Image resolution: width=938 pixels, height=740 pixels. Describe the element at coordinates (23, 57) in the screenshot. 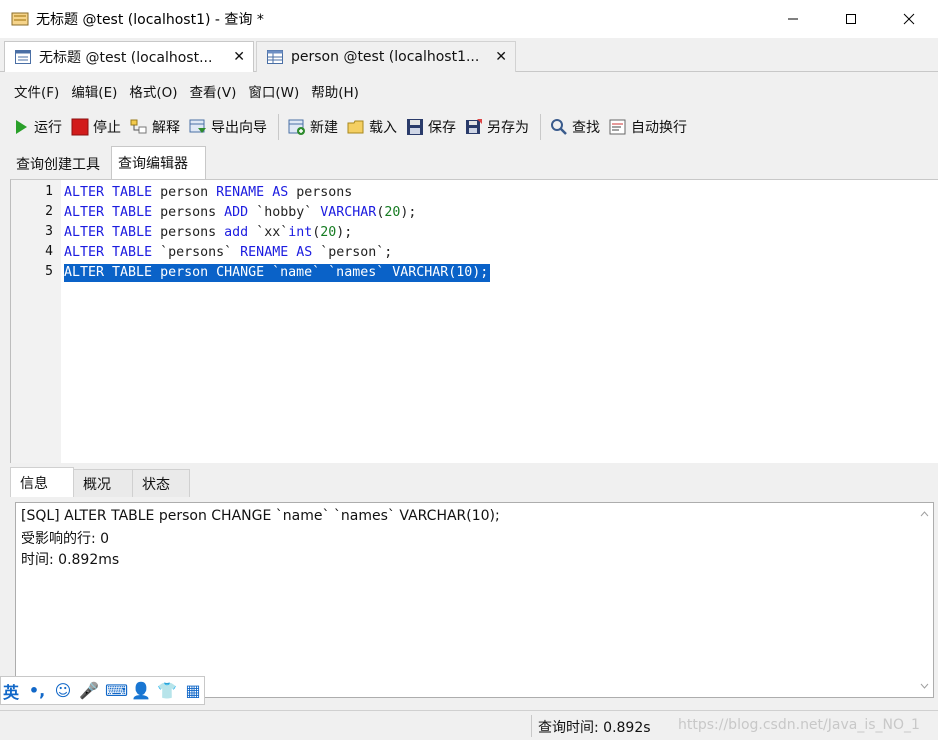

I see `query-icon` at that location.